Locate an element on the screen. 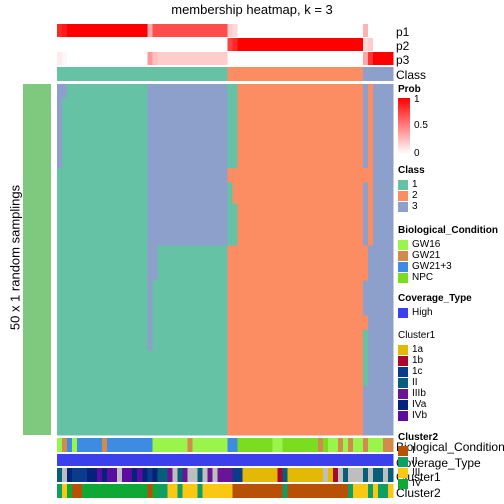 The image size is (504, 504). annotation-cell-biological-condition is located at coordinates (265, 445).